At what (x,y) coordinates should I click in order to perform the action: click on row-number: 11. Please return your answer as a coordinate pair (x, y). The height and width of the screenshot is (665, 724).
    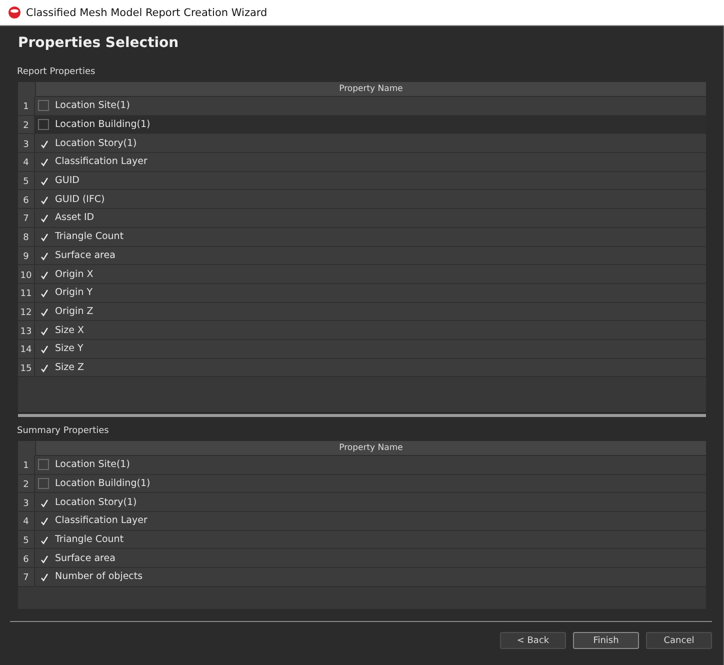
    Looking at the image, I should click on (26, 293).